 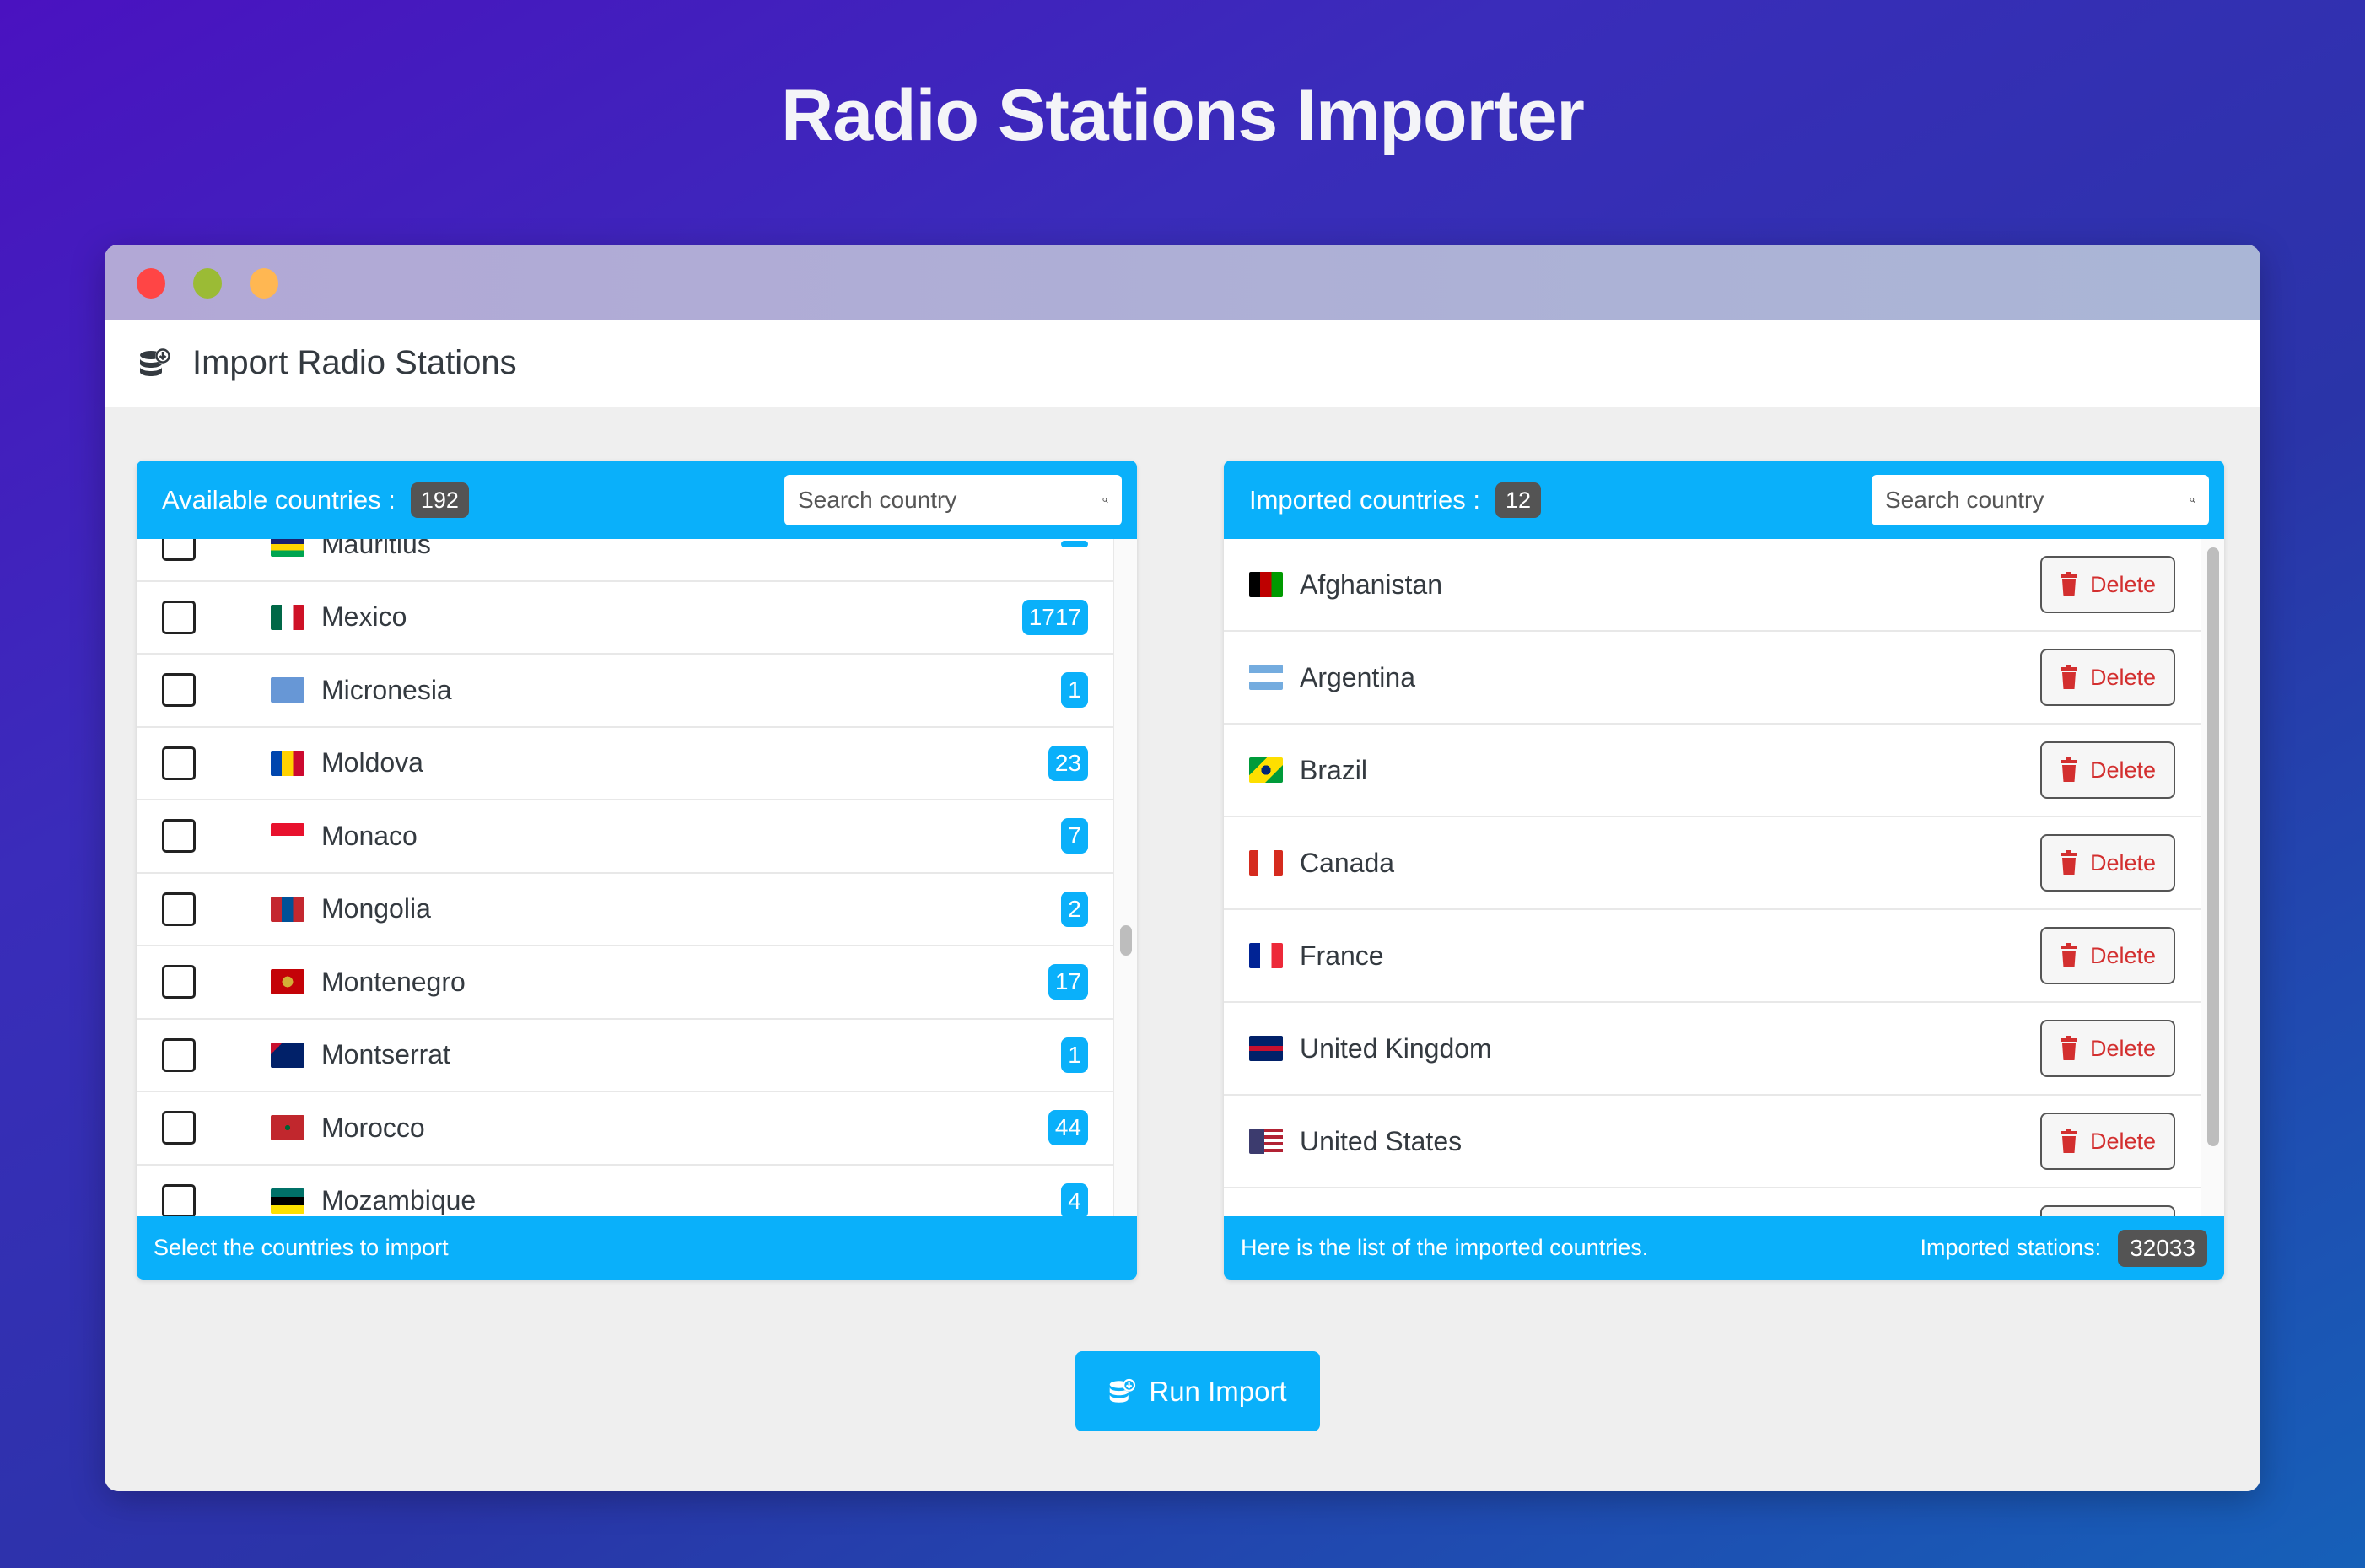 What do you see at coordinates (1724, 500) in the screenshot?
I see `imported-panel-header: Imported countries : 12` at bounding box center [1724, 500].